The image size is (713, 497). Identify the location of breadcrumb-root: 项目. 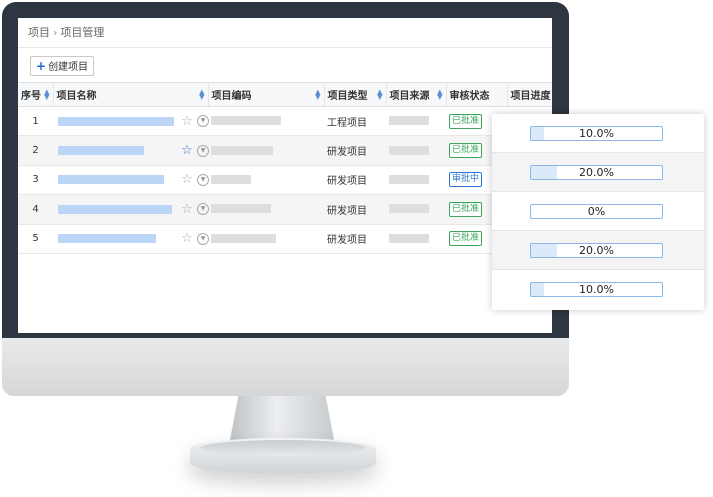
(39, 32).